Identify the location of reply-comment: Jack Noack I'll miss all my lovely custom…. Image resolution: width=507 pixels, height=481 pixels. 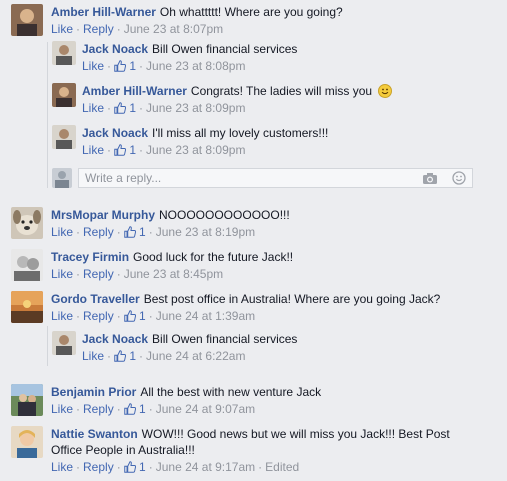
(190, 141).